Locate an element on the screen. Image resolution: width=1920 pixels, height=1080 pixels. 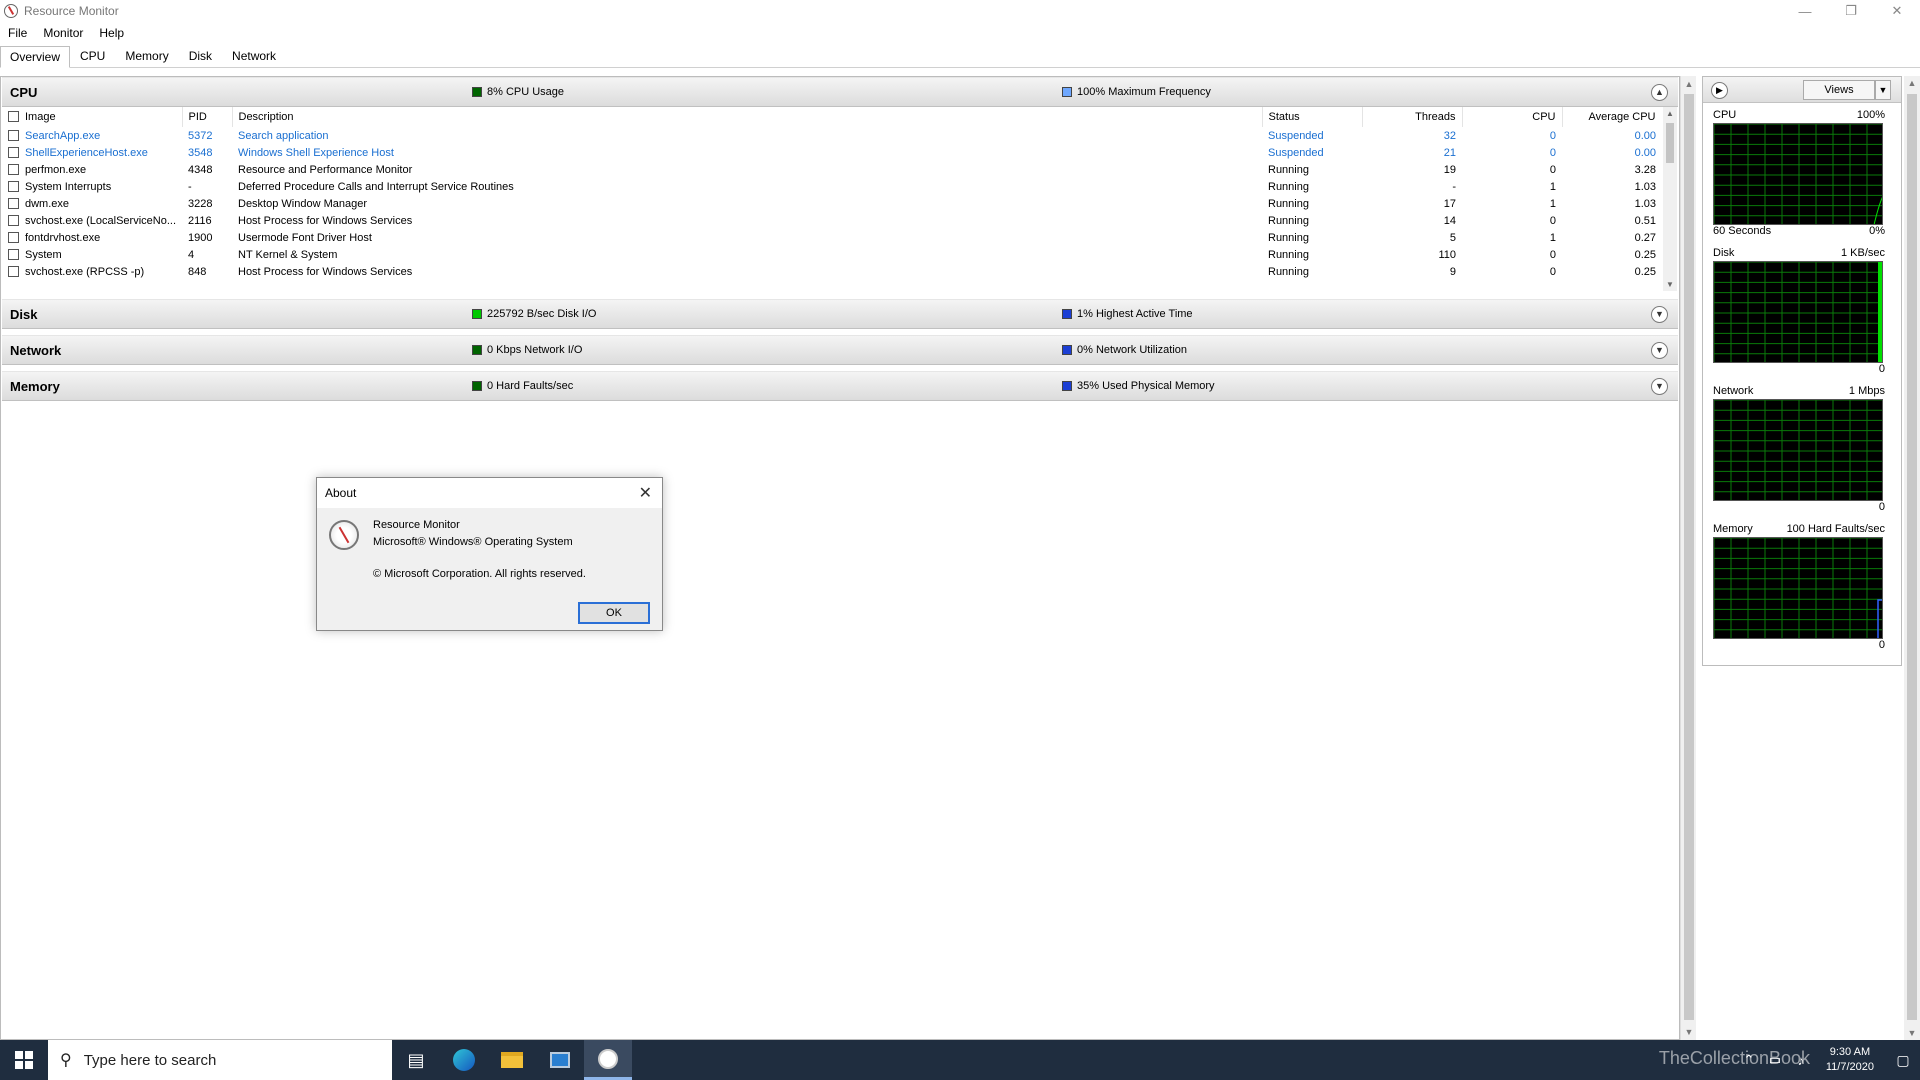
memory-used-swatch is located at coordinates (1067, 386).